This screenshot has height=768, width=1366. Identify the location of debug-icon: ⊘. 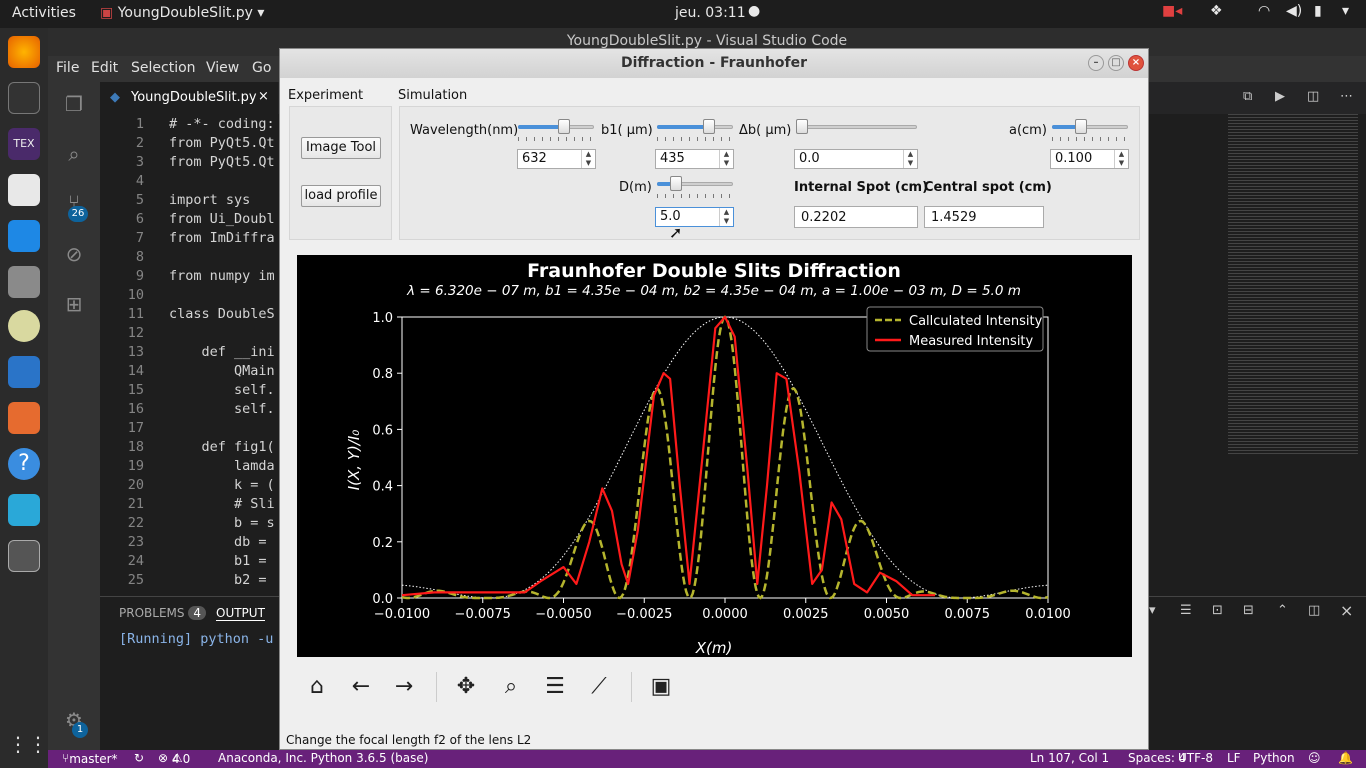
(74, 254).